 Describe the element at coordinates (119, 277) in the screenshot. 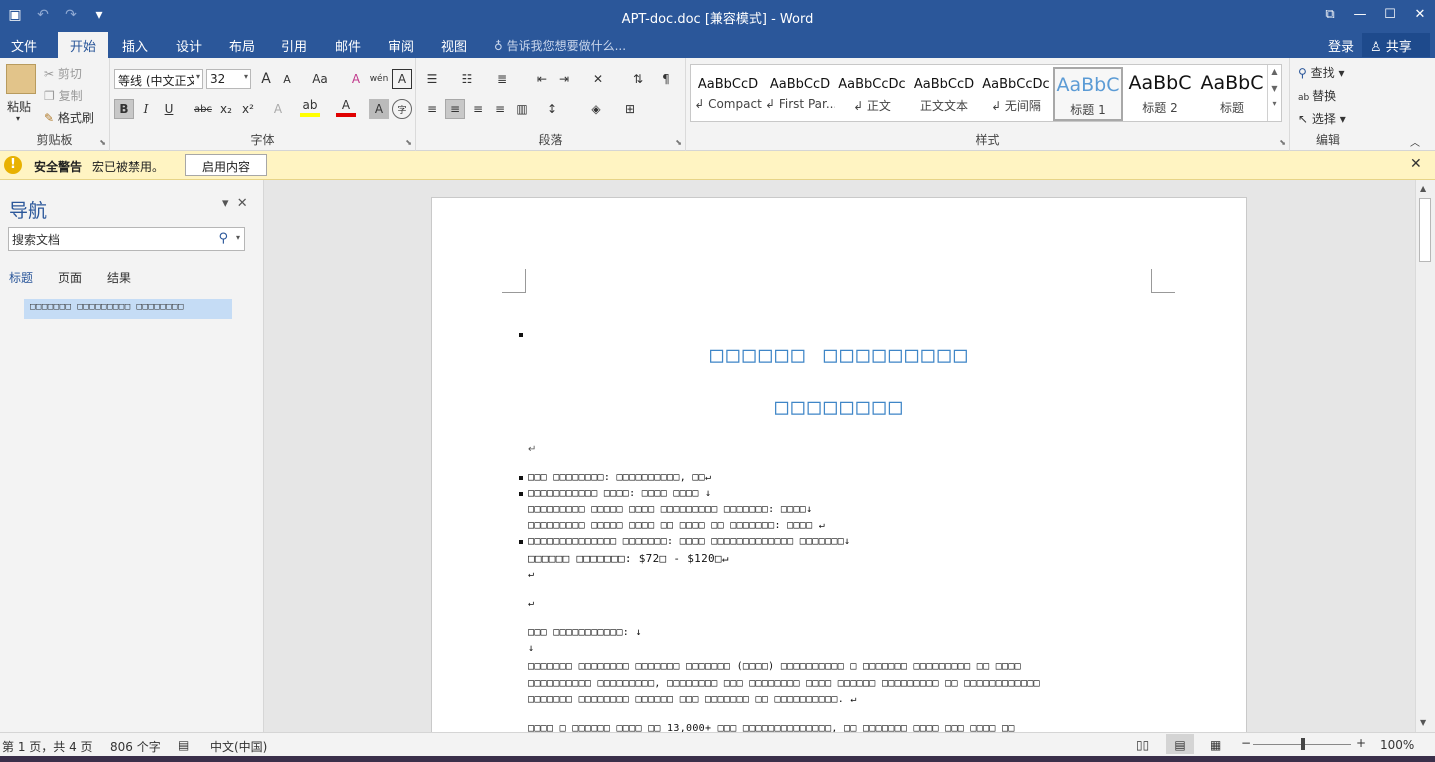

I see `nav-tab-results: 结果` at that location.